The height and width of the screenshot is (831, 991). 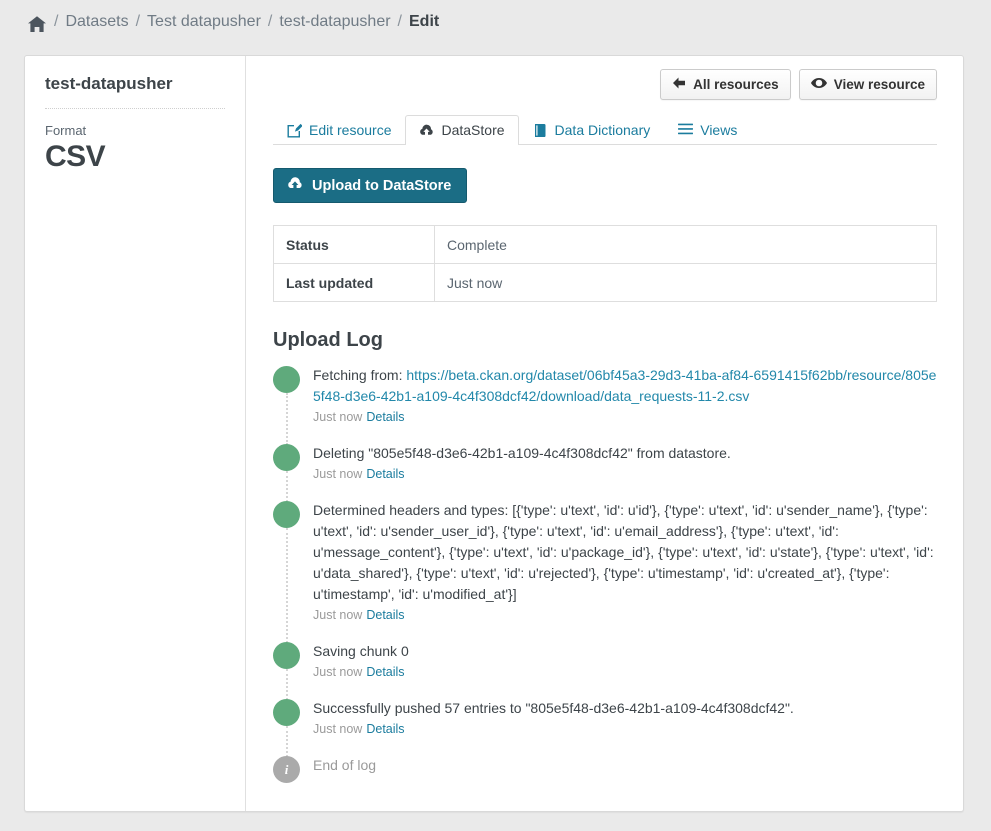 What do you see at coordinates (477, 244) in the screenshot?
I see `status-row-value: Complete` at bounding box center [477, 244].